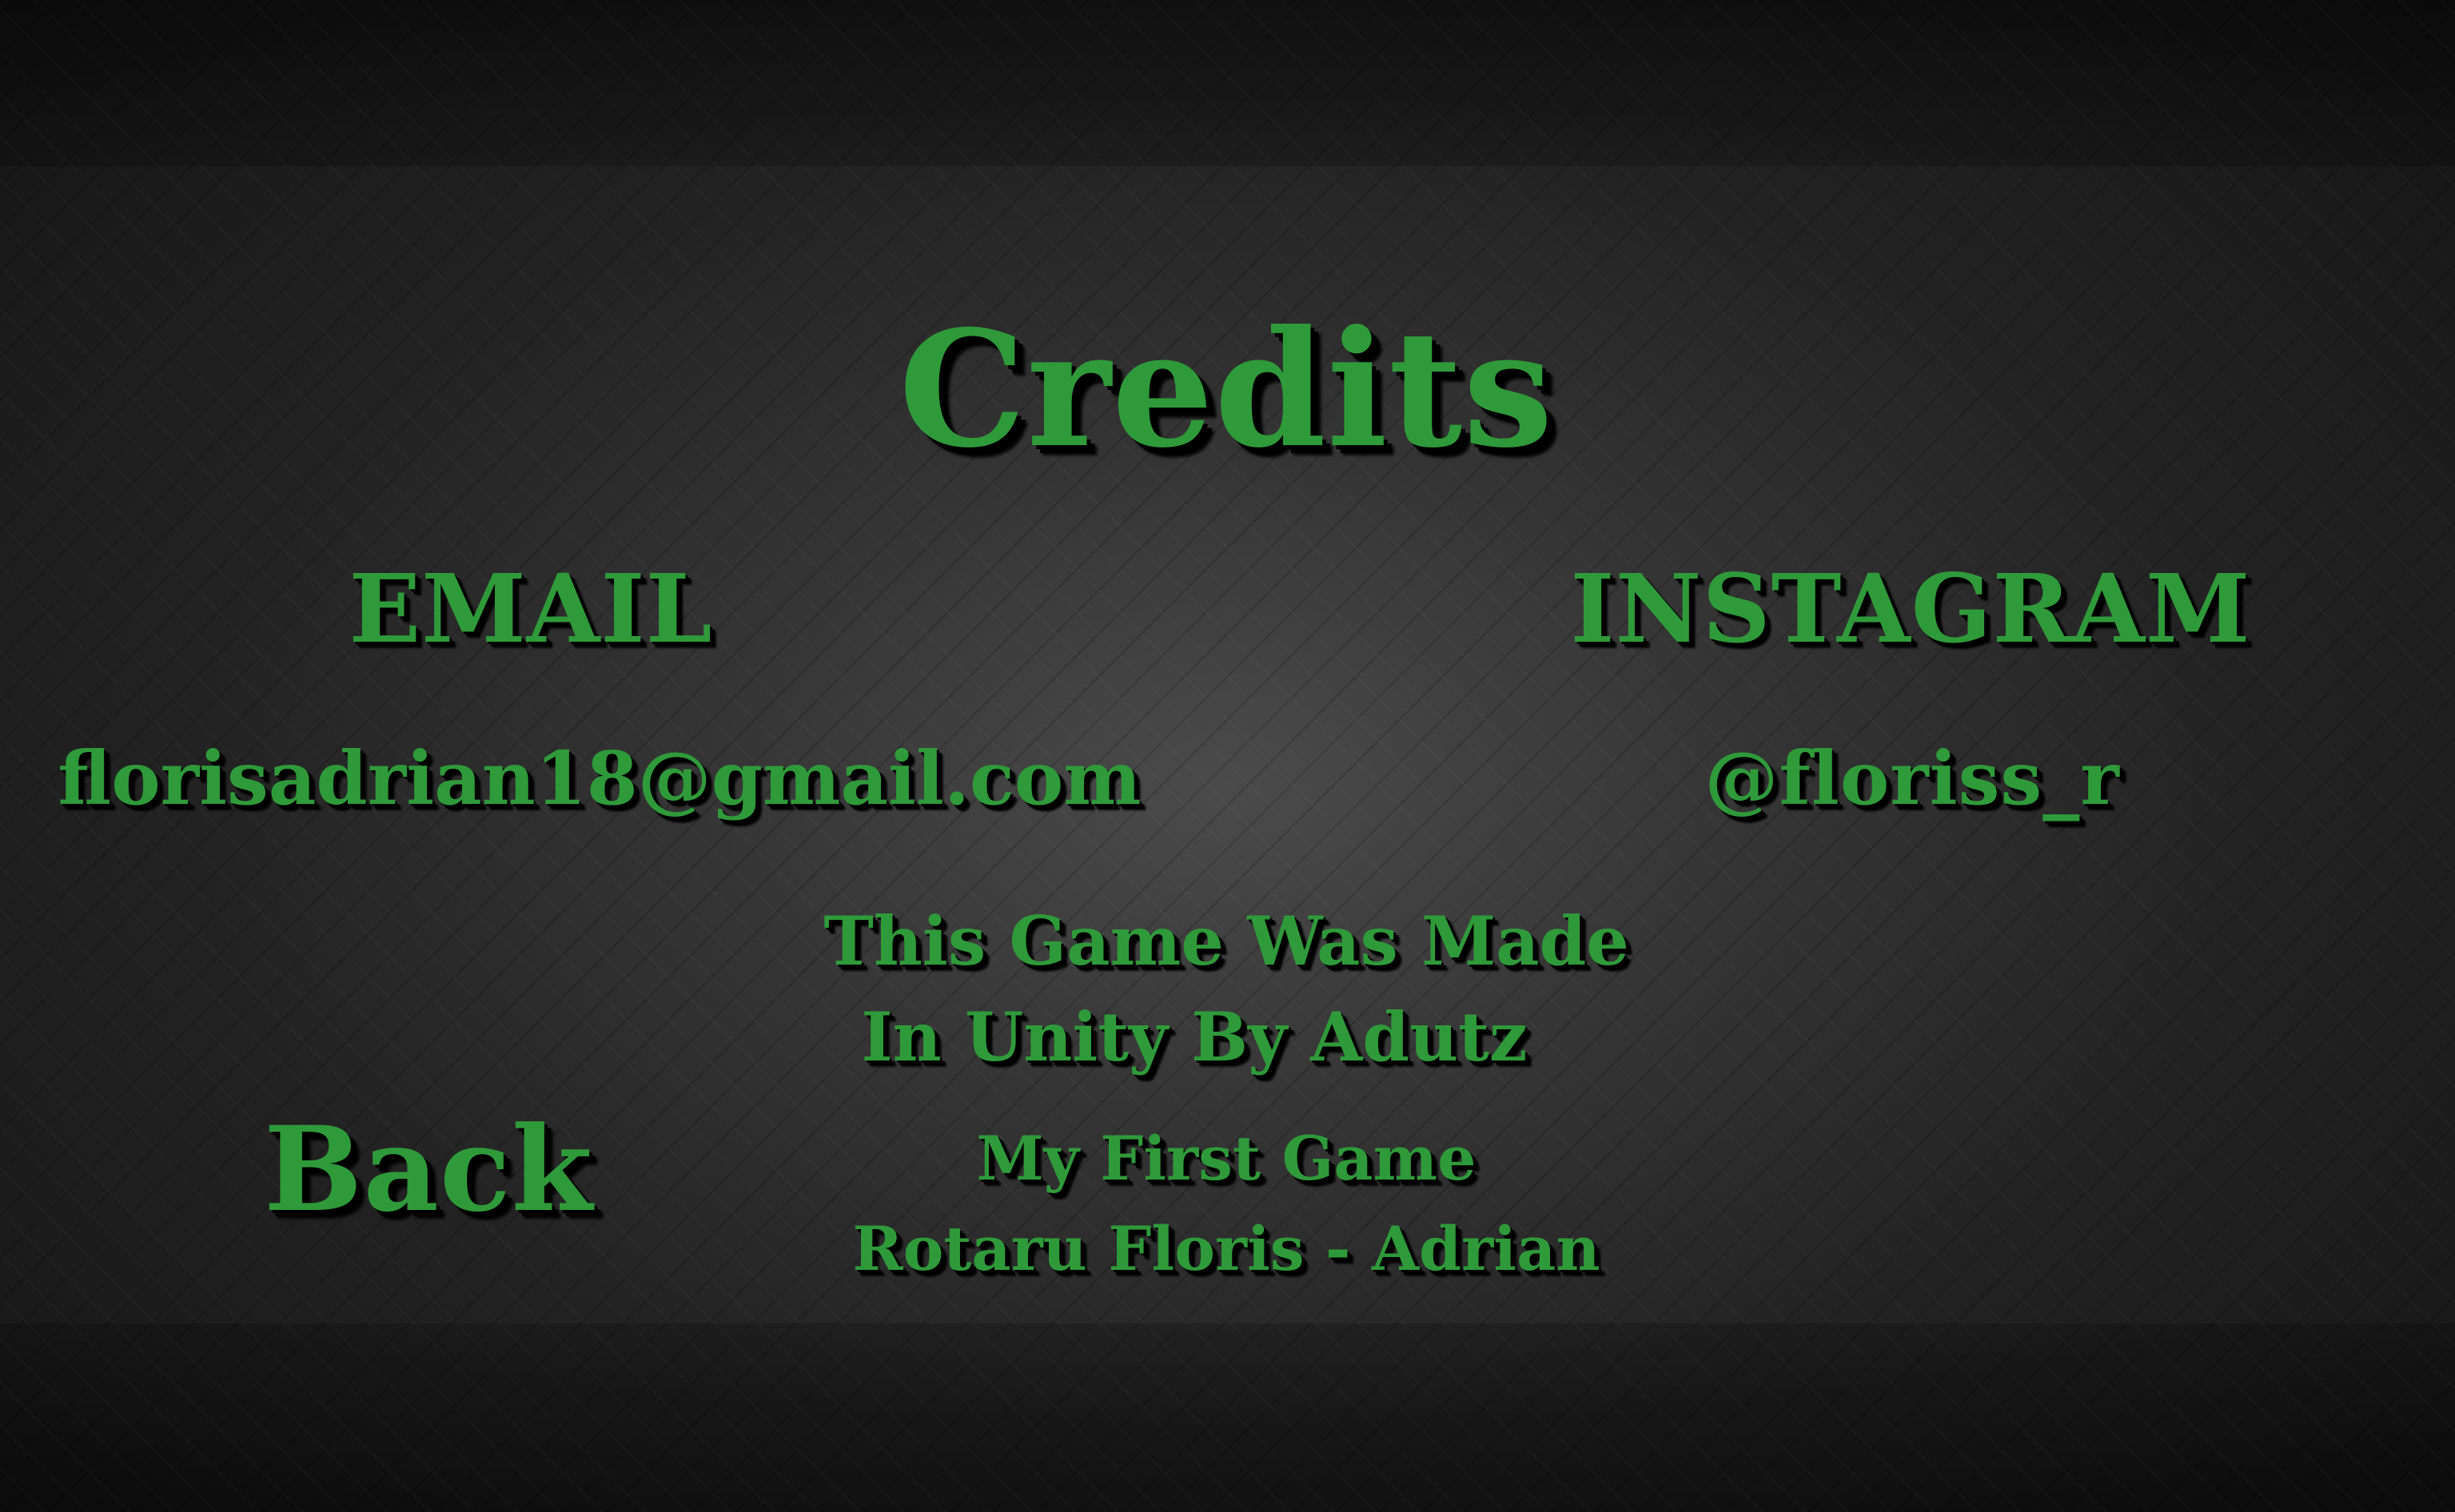 The height and width of the screenshot is (1512, 2455). What do you see at coordinates (429, 1169) in the screenshot?
I see `back-button: Back` at bounding box center [429, 1169].